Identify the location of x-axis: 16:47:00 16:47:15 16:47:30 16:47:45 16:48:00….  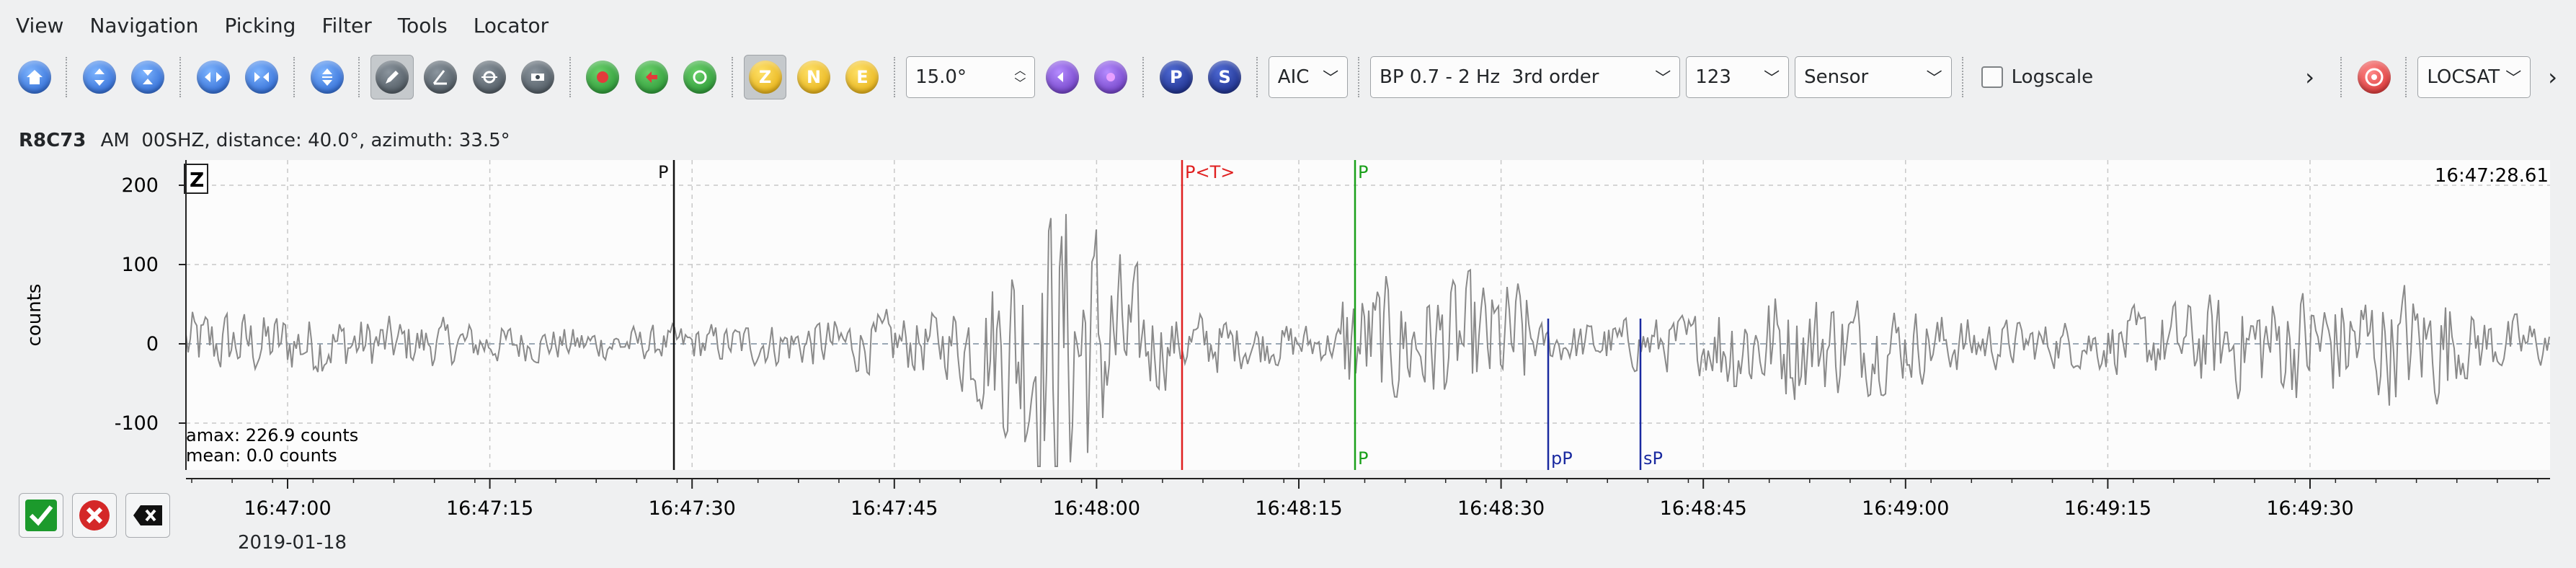
(1368, 499).